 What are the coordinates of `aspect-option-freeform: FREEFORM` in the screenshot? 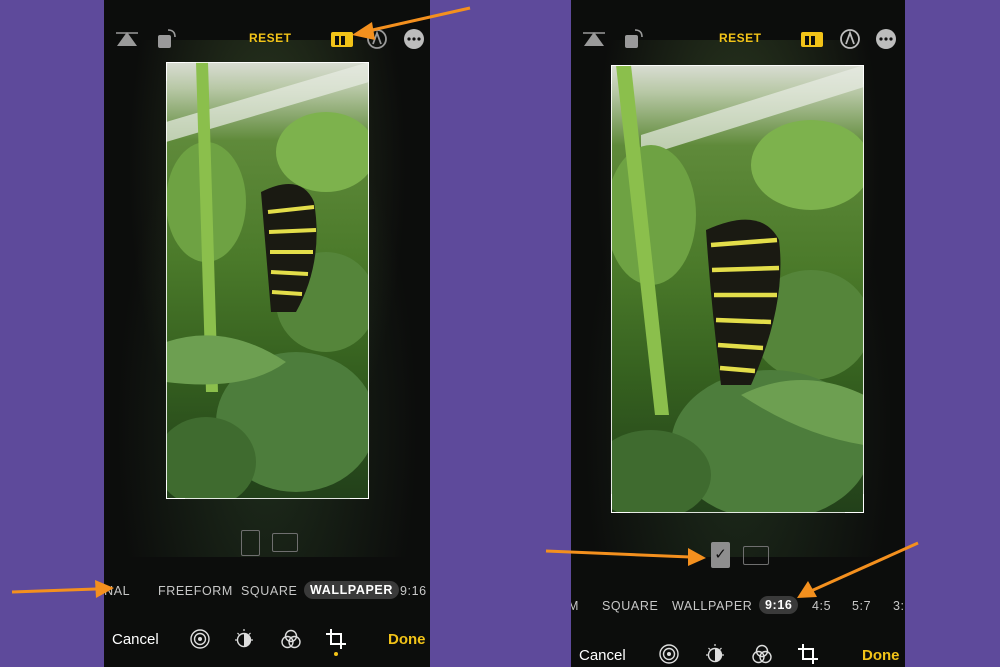 It's located at (195, 591).